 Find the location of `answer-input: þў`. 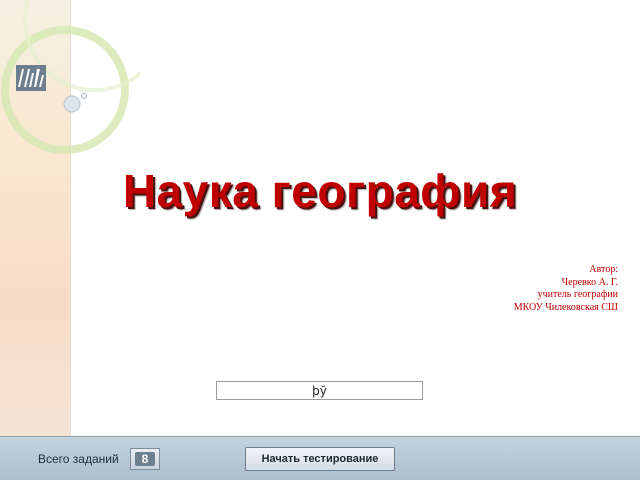

answer-input: þў is located at coordinates (319, 390).